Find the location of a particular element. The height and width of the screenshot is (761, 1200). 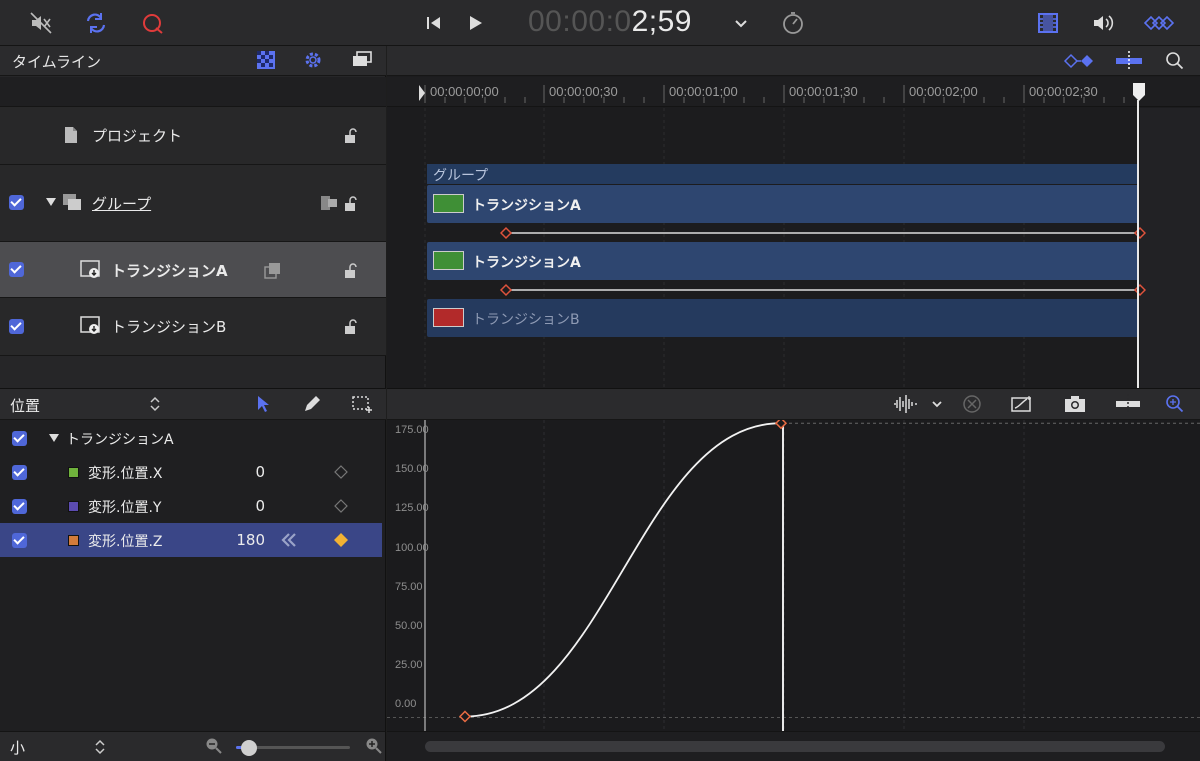

film-strip-icon is located at coordinates (1048, 23).